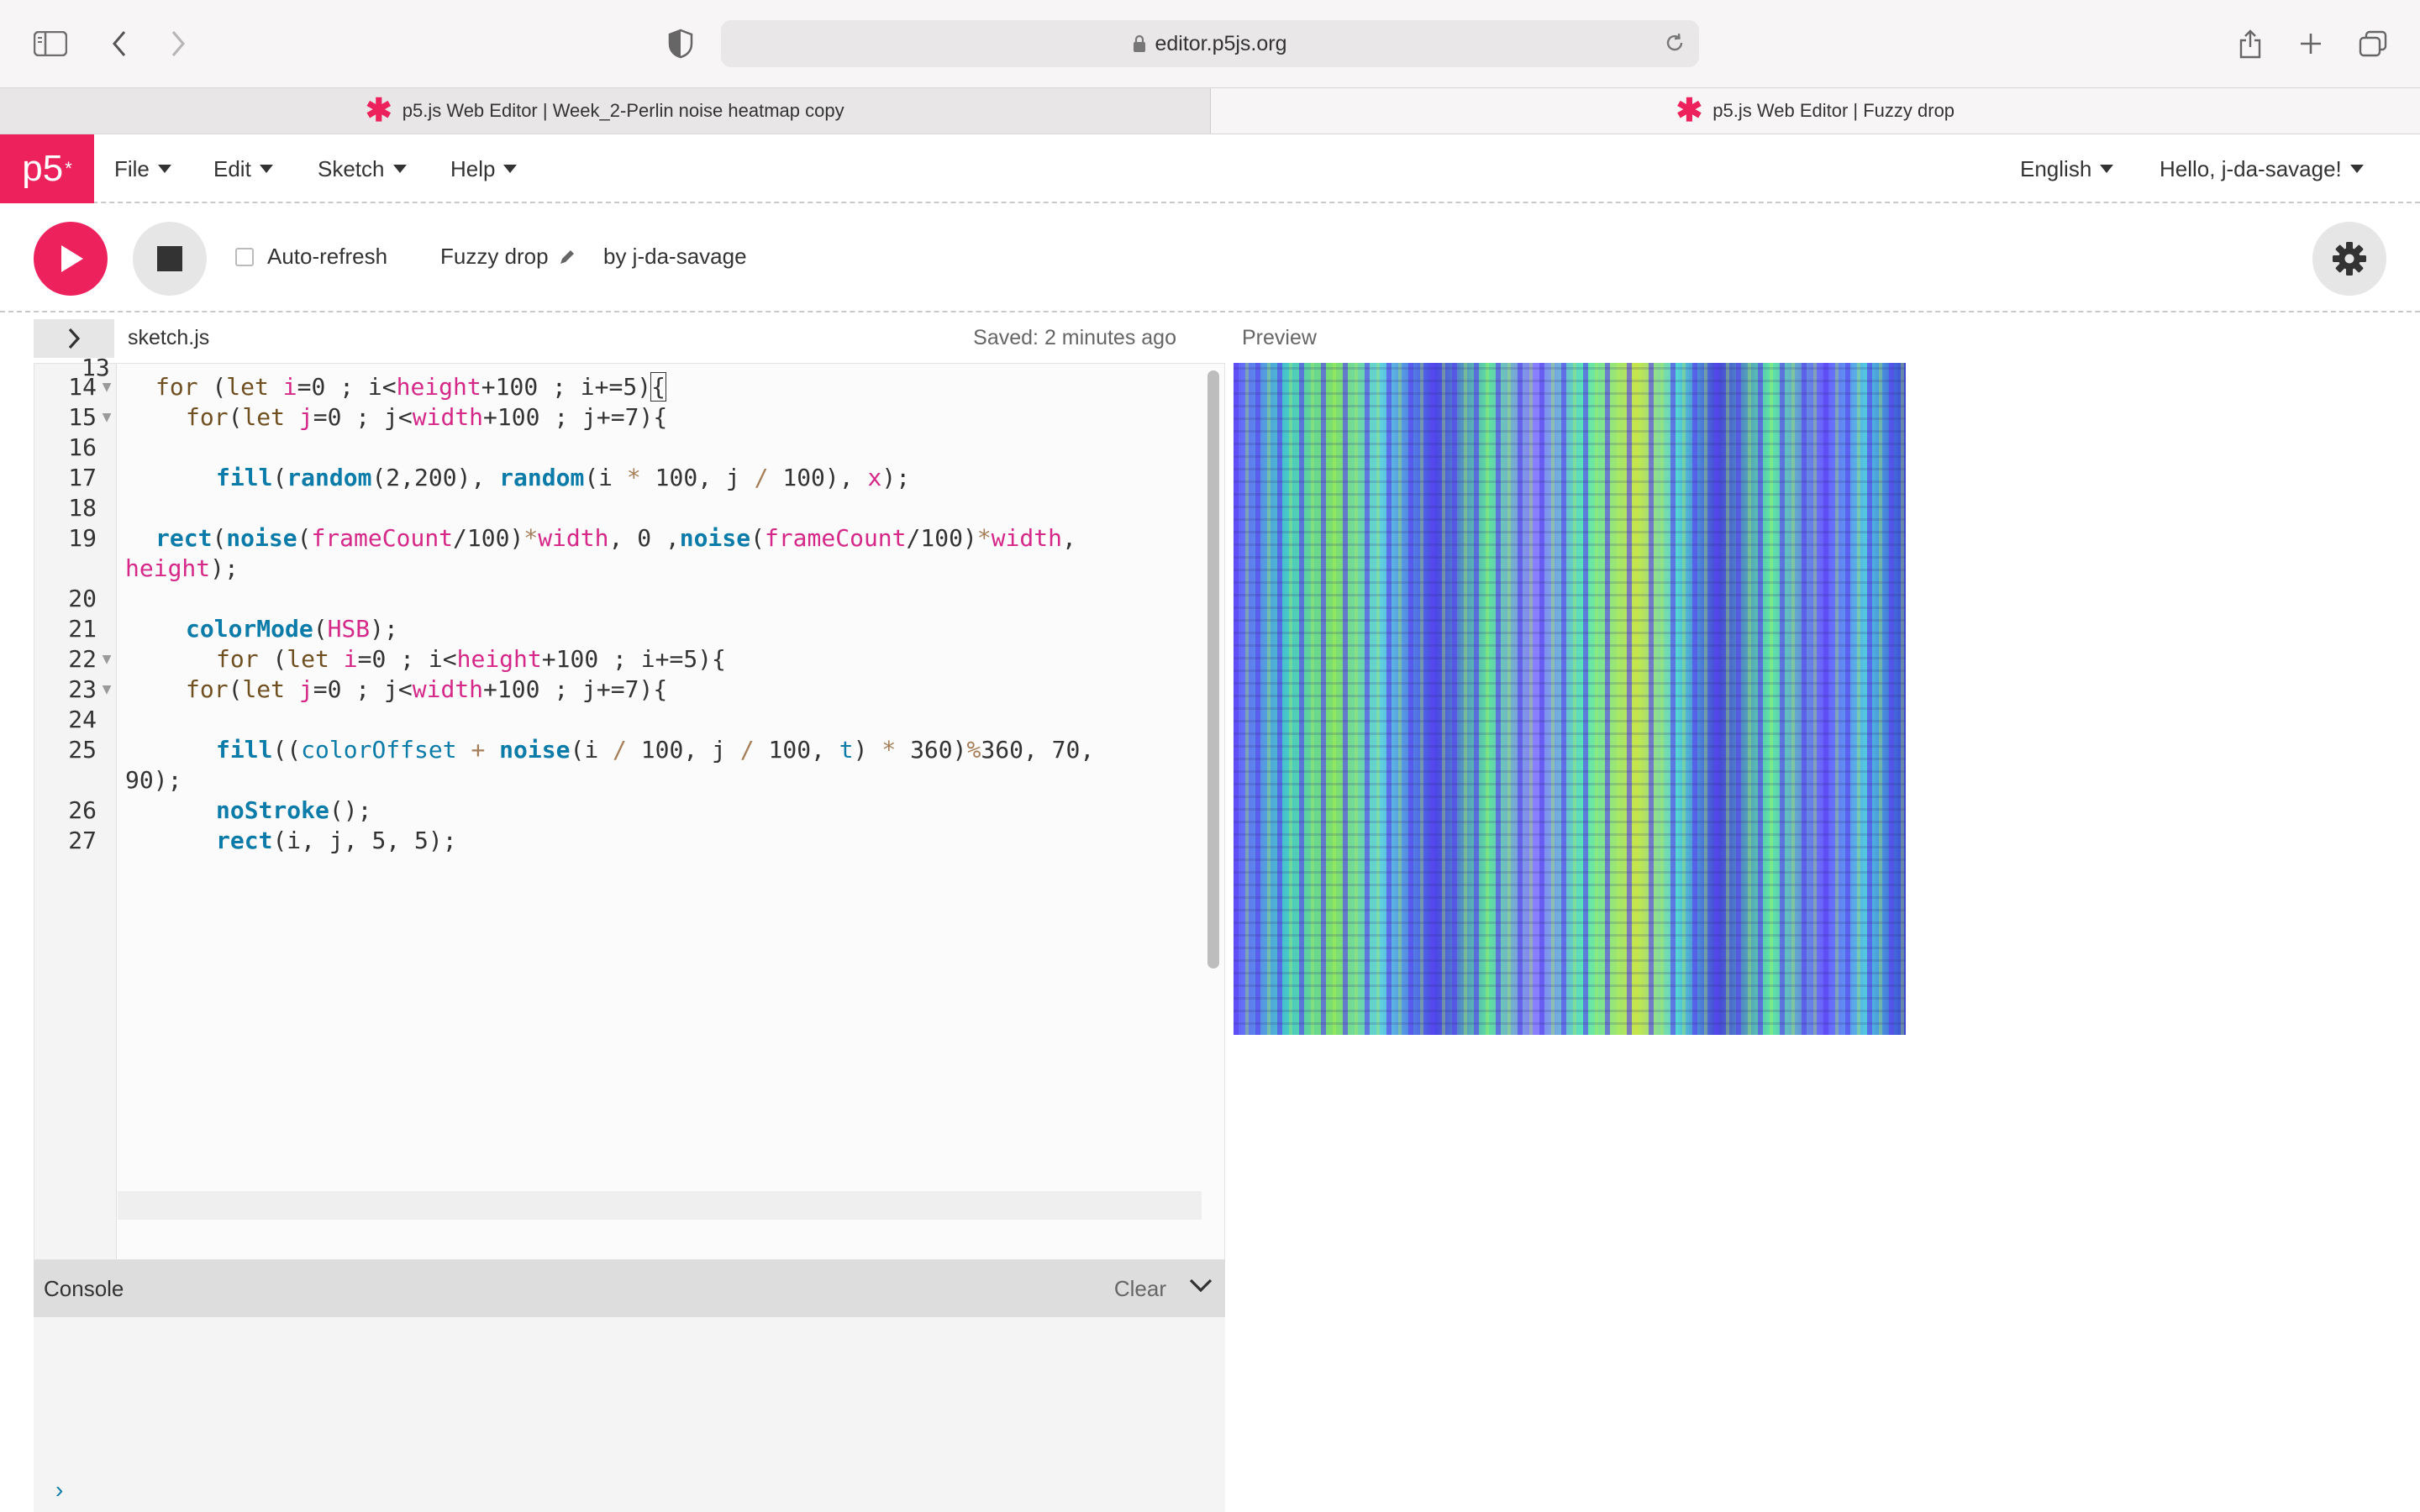 Image resolution: width=2420 pixels, height=1512 pixels. What do you see at coordinates (232, 168) in the screenshot?
I see `menu-label: Edit` at bounding box center [232, 168].